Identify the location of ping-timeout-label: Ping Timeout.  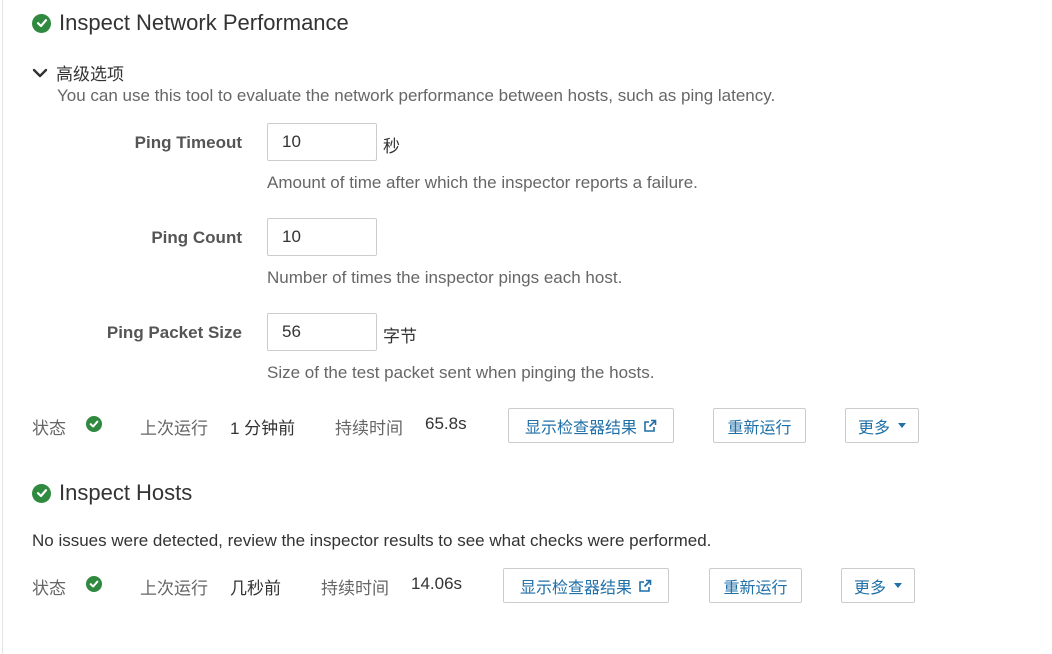
(188, 142).